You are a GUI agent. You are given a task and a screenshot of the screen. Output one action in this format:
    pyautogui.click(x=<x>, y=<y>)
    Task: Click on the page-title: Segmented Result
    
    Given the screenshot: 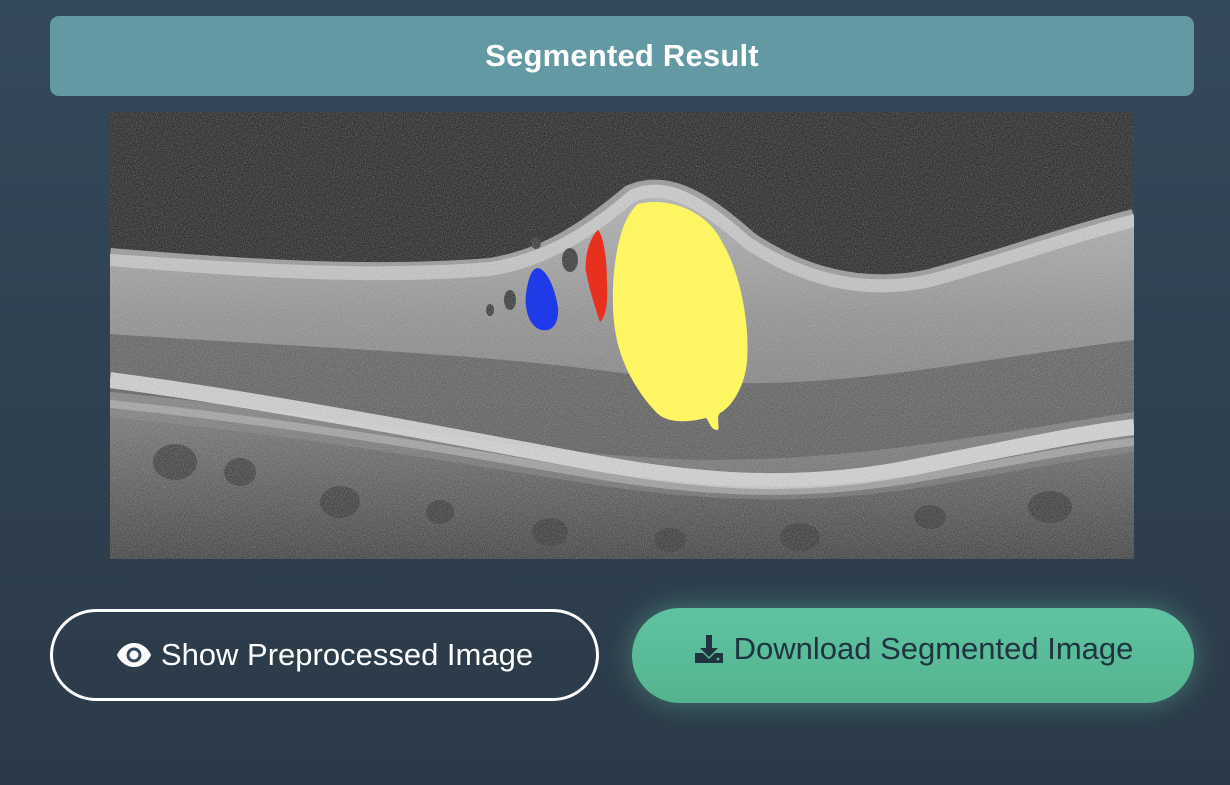 What is the action you would take?
    pyautogui.click(x=622, y=55)
    